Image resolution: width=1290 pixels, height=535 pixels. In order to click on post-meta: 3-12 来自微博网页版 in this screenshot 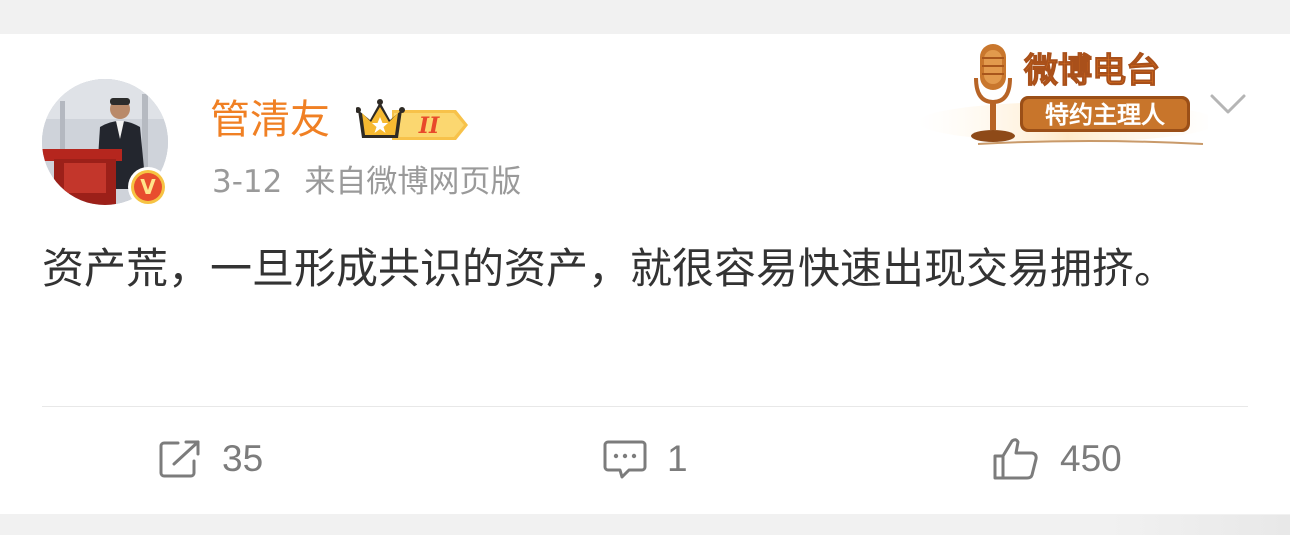, I will do `click(366, 182)`.